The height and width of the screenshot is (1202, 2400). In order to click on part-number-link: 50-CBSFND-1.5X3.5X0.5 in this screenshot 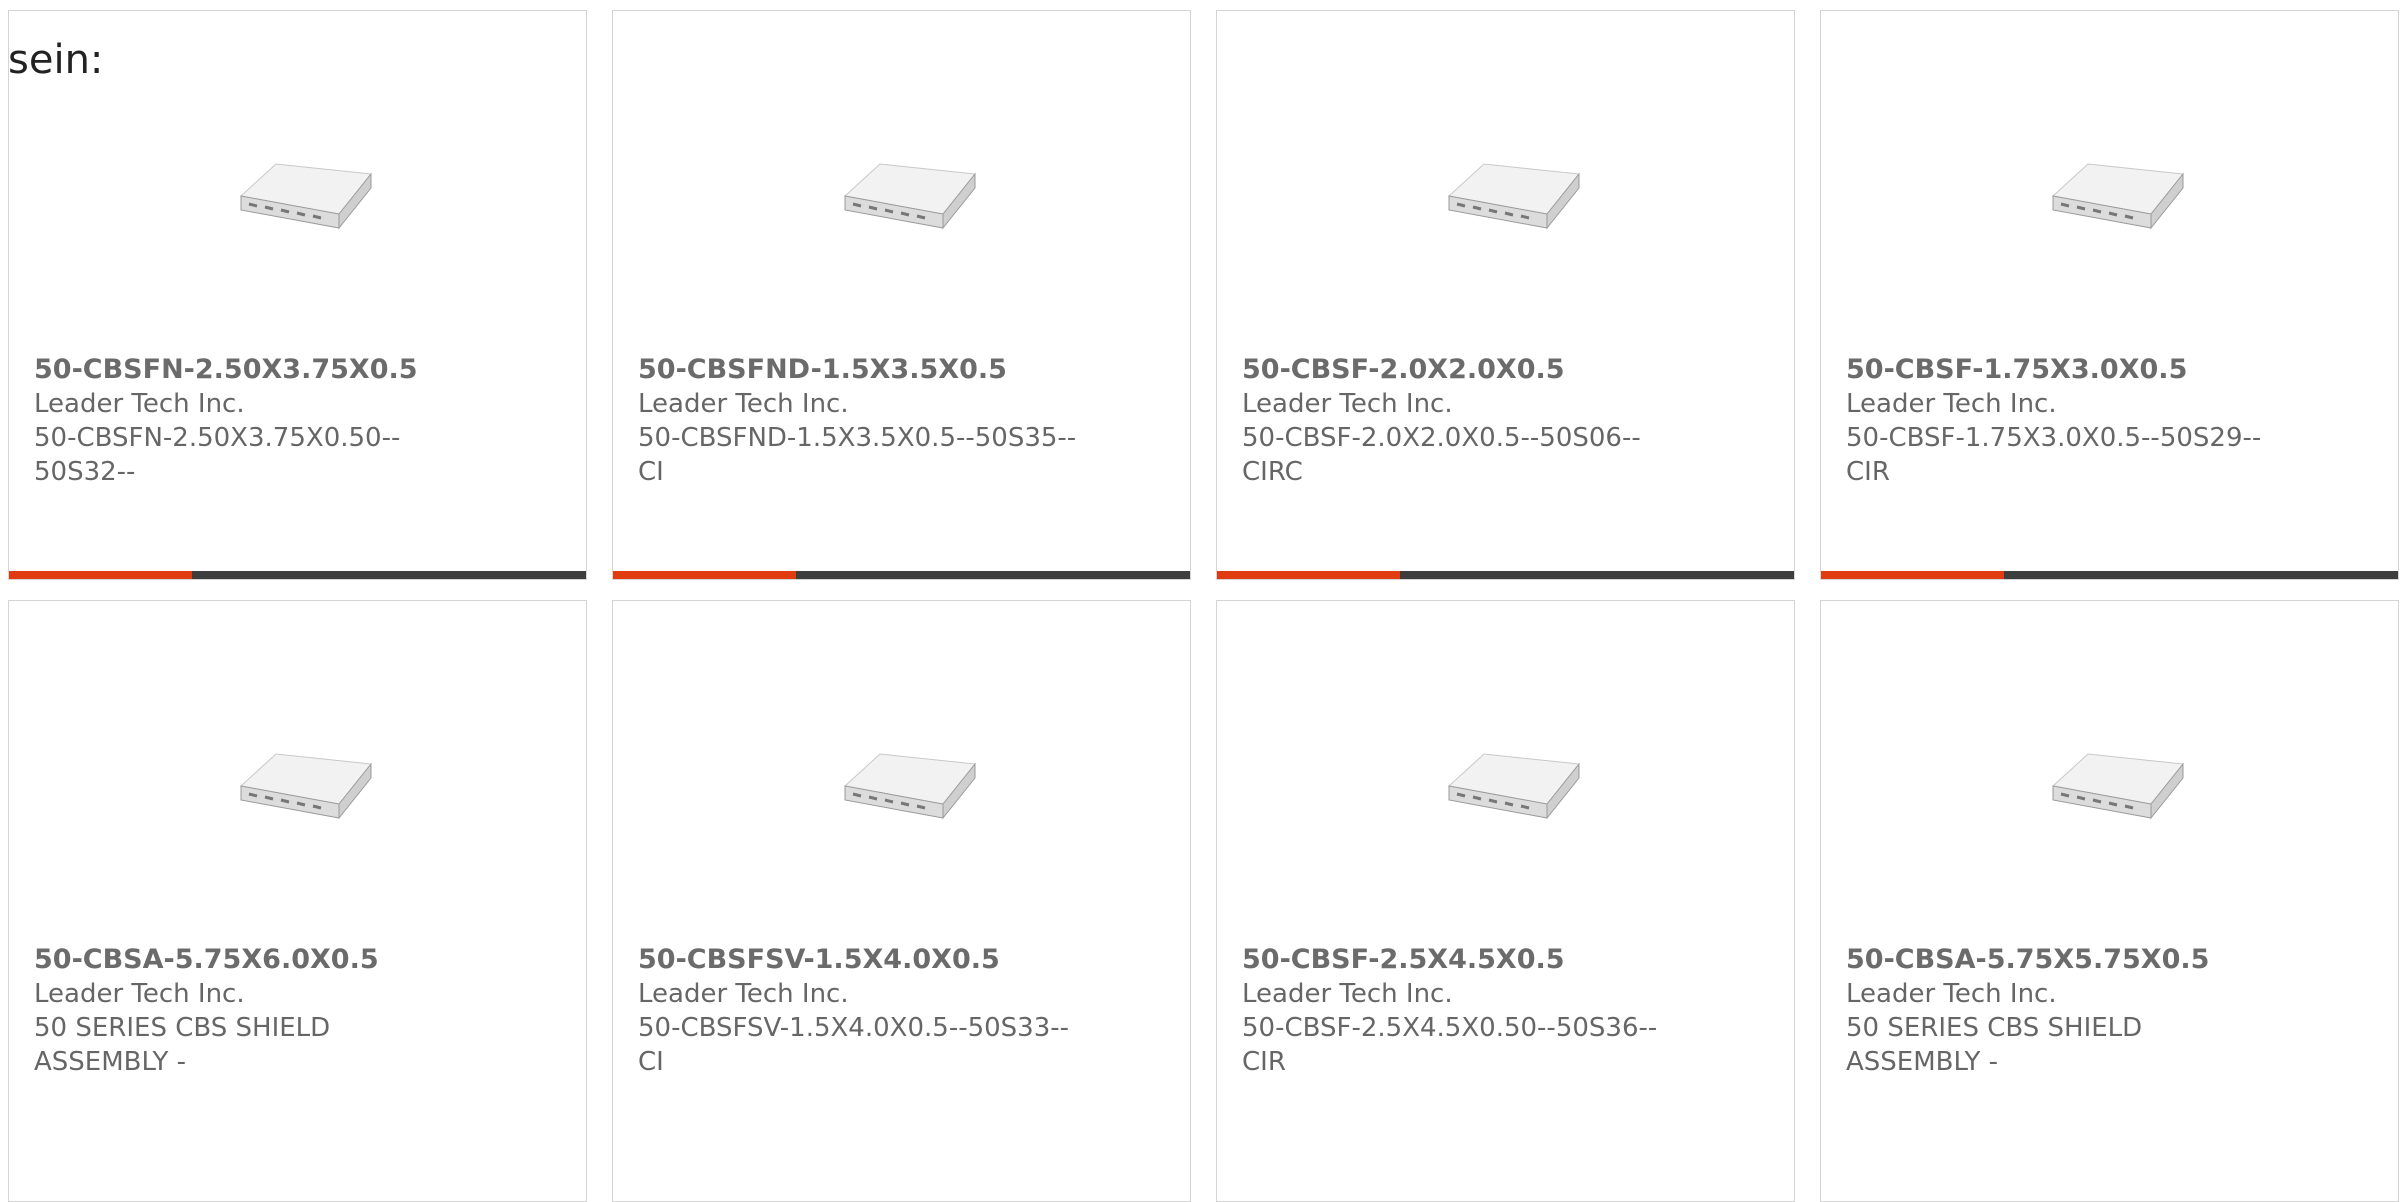, I will do `click(858, 370)`.